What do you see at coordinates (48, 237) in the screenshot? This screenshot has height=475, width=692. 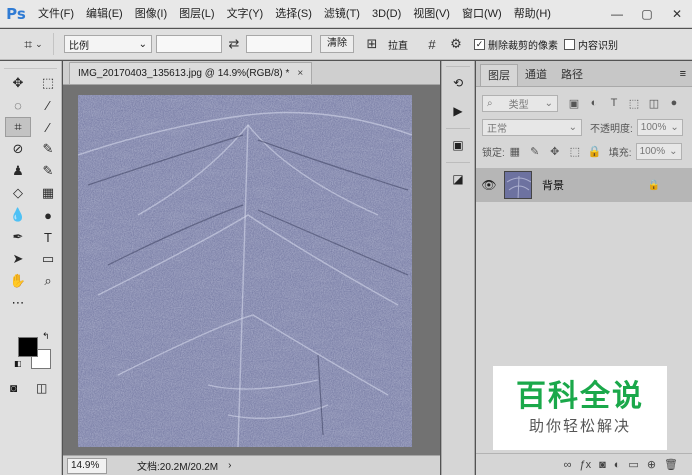 I see `type-icon: T` at bounding box center [48, 237].